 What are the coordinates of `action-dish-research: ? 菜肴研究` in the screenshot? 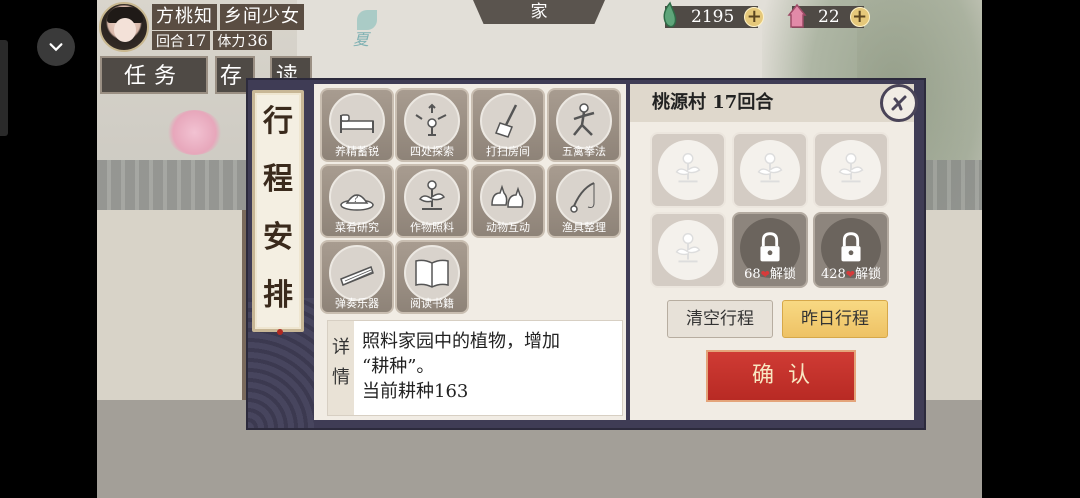 It's located at (357, 201).